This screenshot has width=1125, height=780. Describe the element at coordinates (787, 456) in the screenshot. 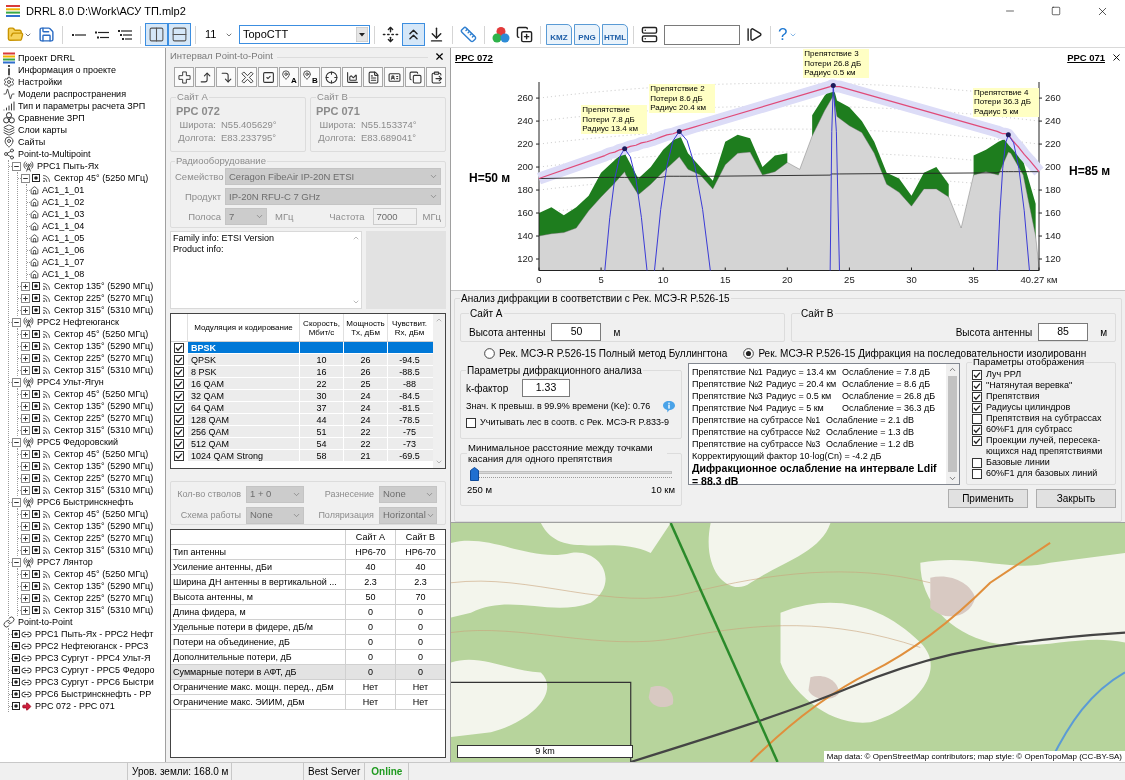

I see `result-text: Корректирующий фактор 10·log(Cn) = -4.2 дБ` at that location.